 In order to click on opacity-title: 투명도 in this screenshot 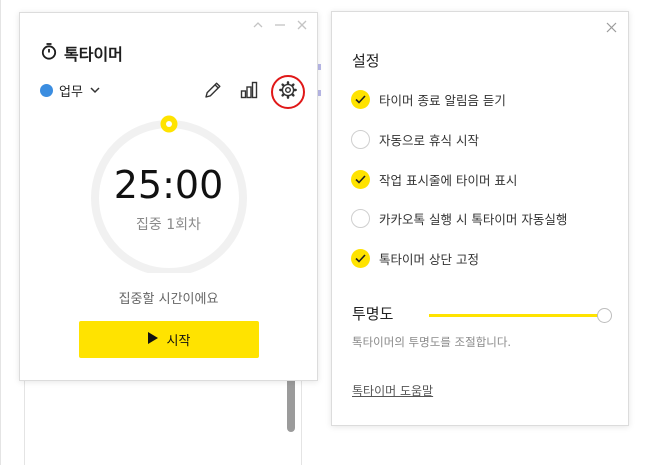, I will do `click(373, 314)`.